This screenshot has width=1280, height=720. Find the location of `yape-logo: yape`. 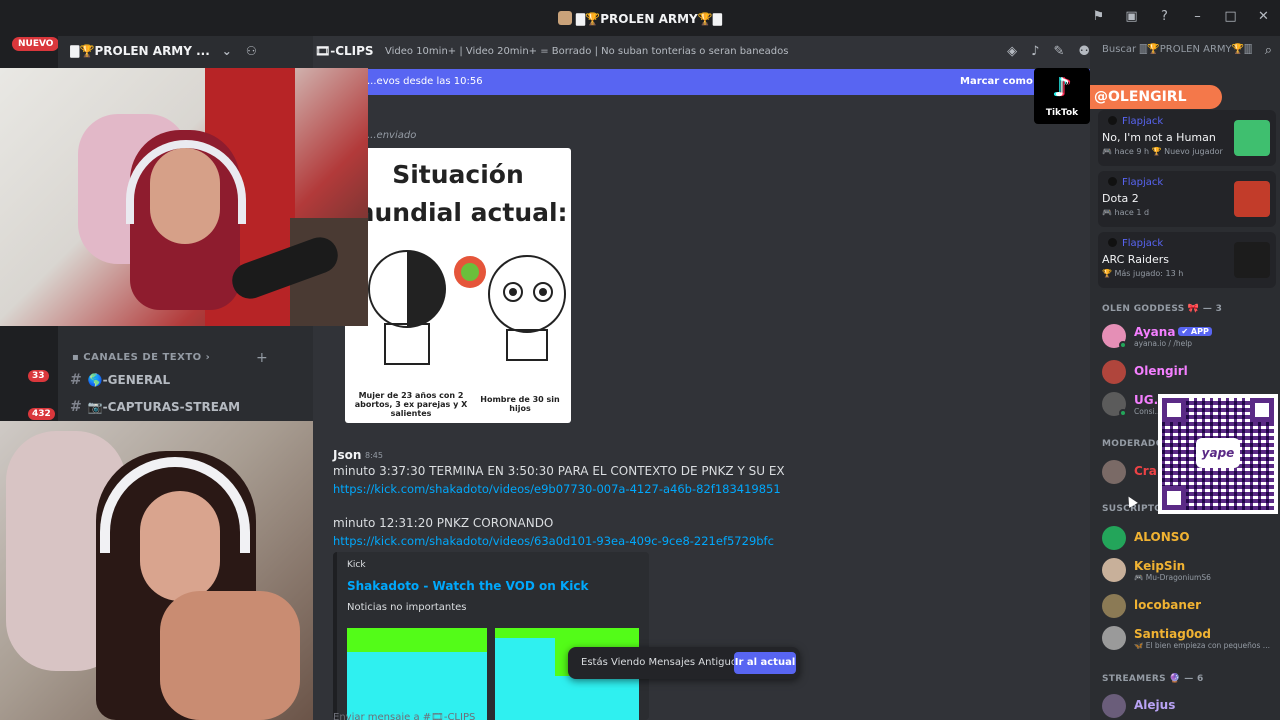

yape-logo: yape is located at coordinates (1218, 453).